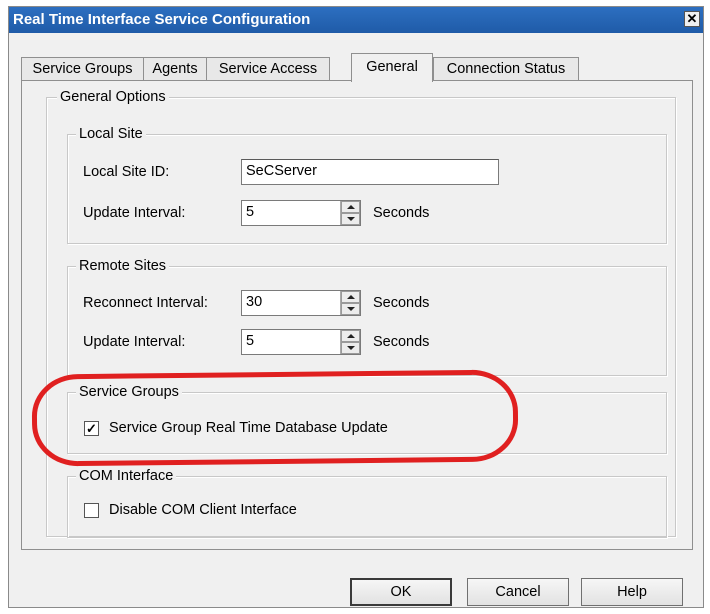  I want to click on tab-agents: Agents, so click(175, 69).